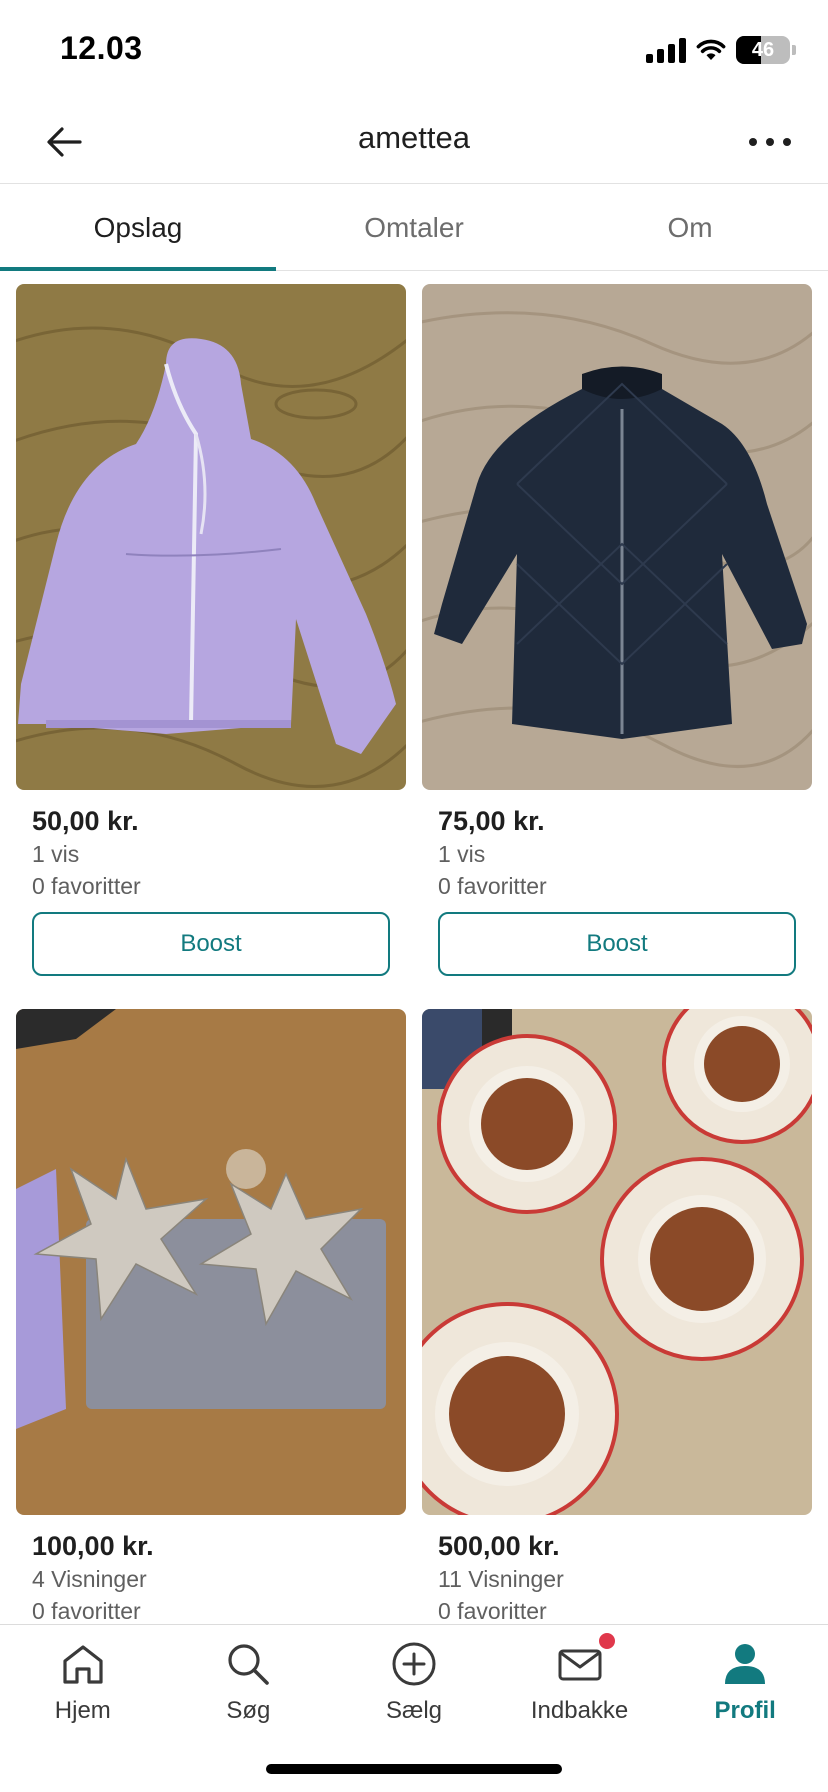 The height and width of the screenshot is (1792, 828). What do you see at coordinates (617, 1262) in the screenshot?
I see `listing-image-christmas-plates` at bounding box center [617, 1262].